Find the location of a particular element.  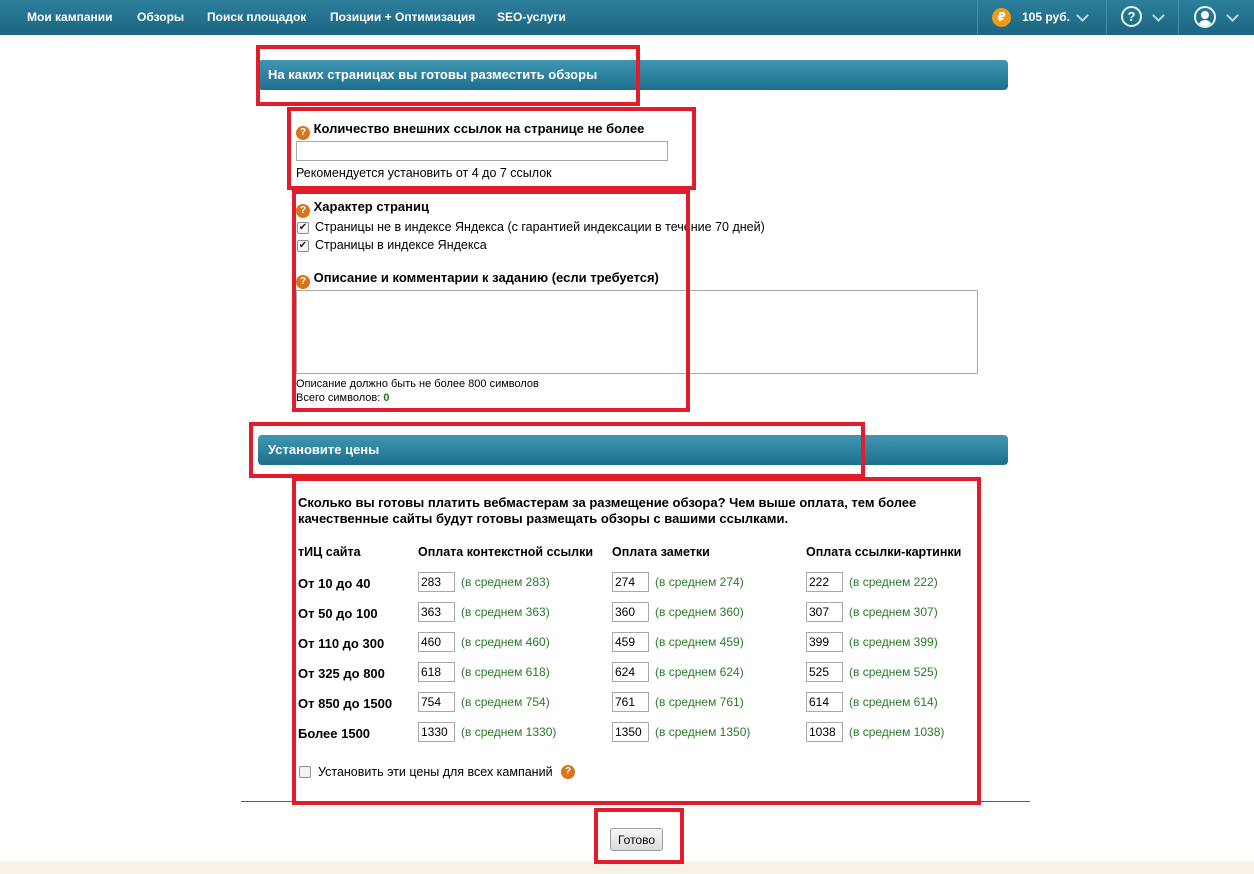

col-head-context-link: Оплата контекстной ссылки is located at coordinates (506, 552).